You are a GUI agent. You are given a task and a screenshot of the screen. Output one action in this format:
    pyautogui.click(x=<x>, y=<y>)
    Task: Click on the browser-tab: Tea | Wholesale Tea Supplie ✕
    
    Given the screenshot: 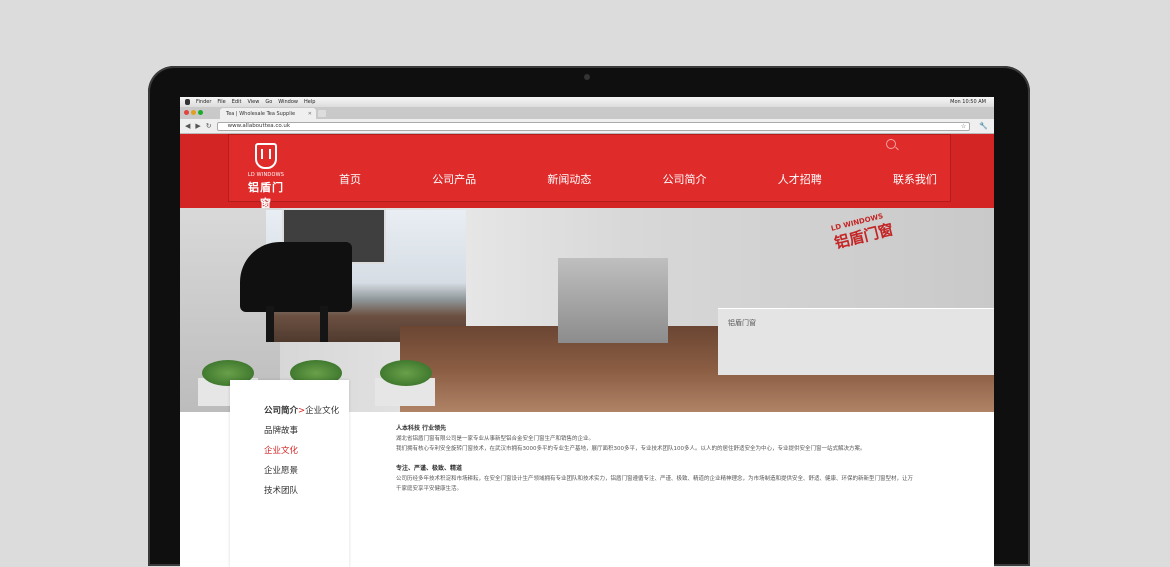 What is the action you would take?
    pyautogui.click(x=268, y=113)
    